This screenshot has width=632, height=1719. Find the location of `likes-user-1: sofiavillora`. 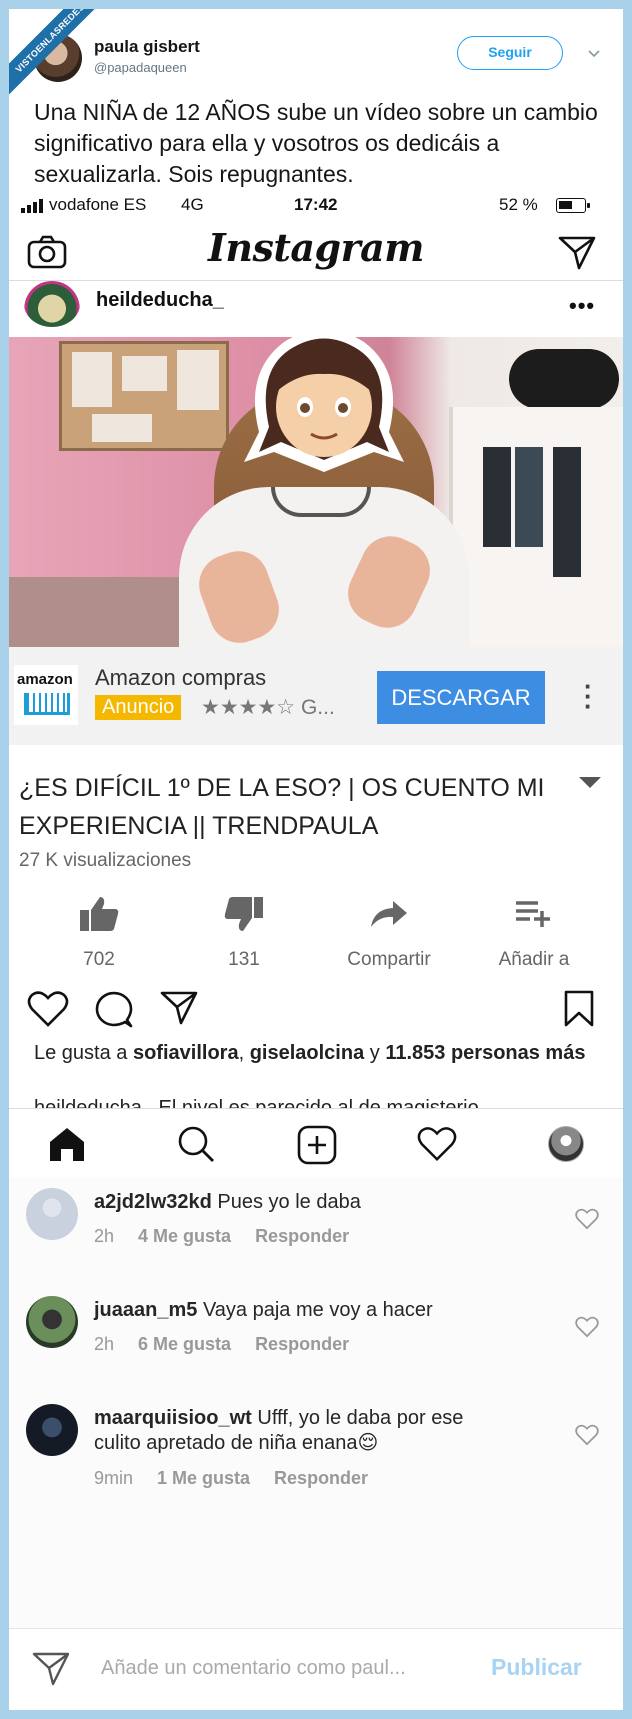

likes-user-1: sofiavillora is located at coordinates (186, 1053).